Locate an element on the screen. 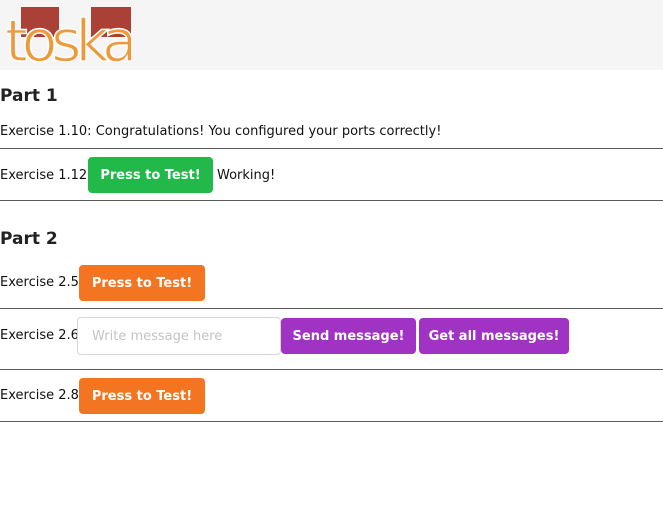  exercise-2-8-test-button: Press to Test! is located at coordinates (142, 396).